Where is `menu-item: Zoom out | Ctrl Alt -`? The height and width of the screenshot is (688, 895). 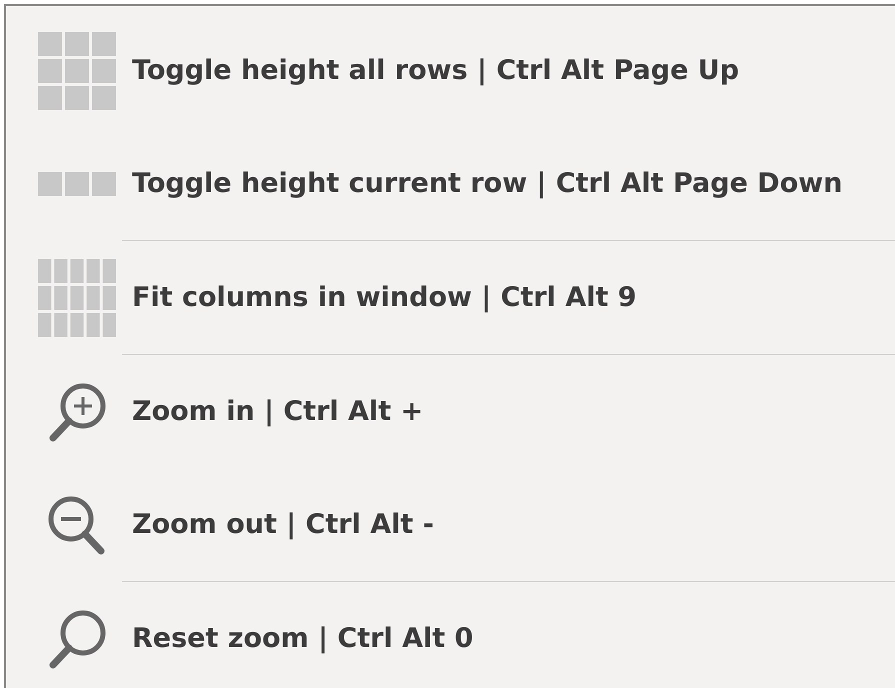 menu-item: Zoom out | Ctrl Alt - is located at coordinates (283, 524).